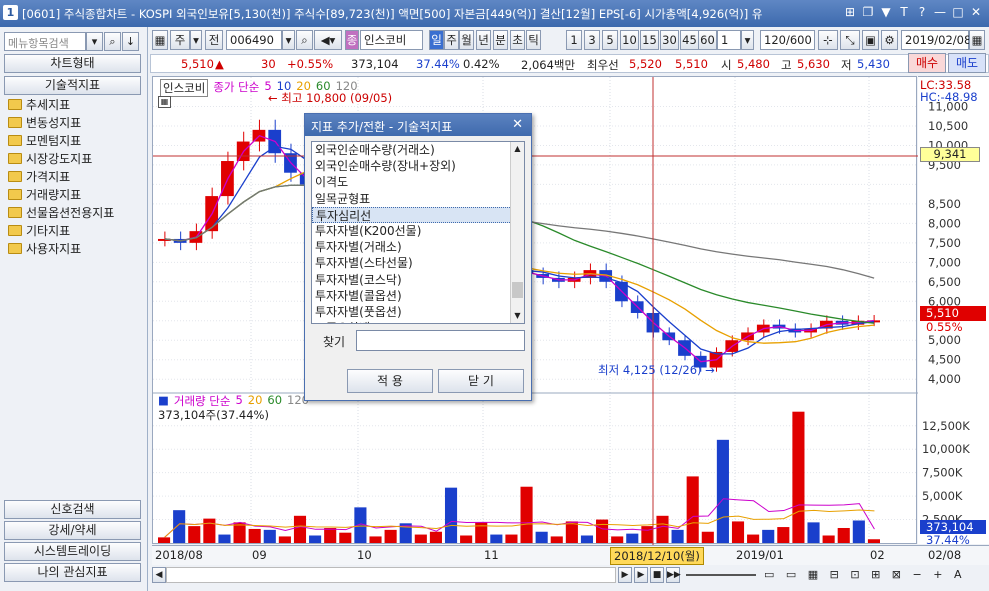 Image resolution: width=989 pixels, height=591 pixels. Describe the element at coordinates (44, 122) in the screenshot. I see `tree-item: 변동성지표` at that location.